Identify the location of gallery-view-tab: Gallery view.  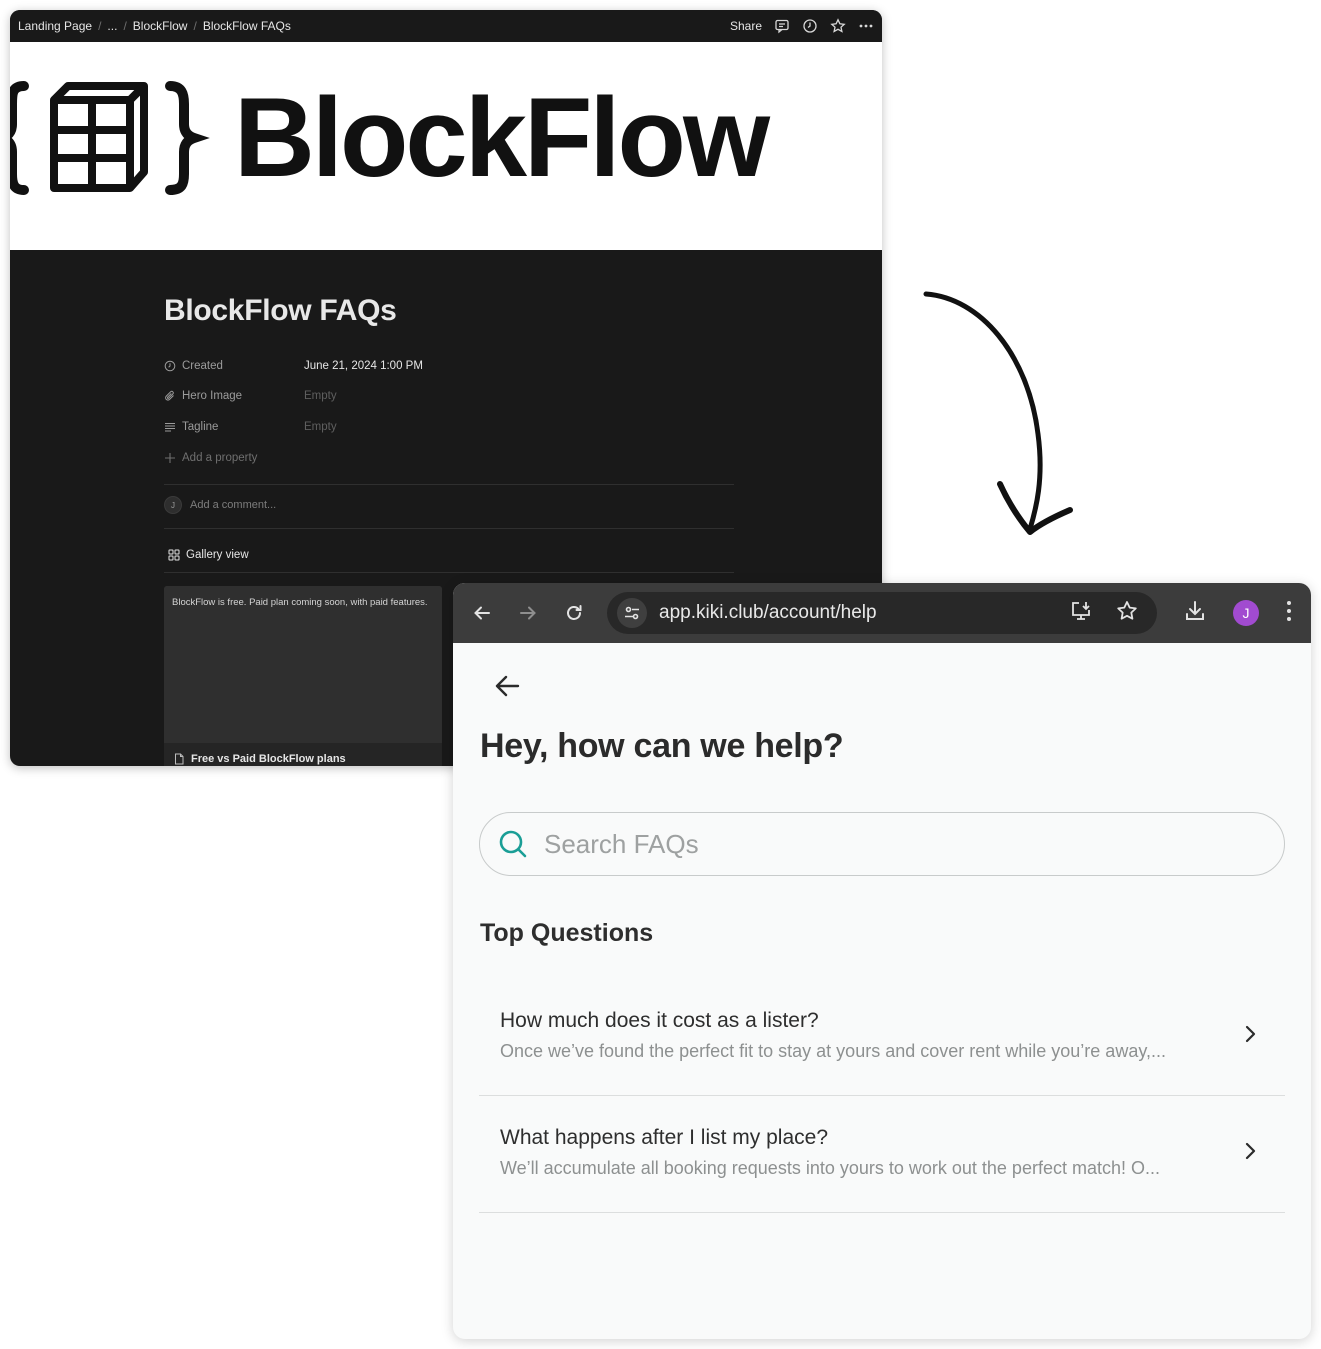
(208, 555).